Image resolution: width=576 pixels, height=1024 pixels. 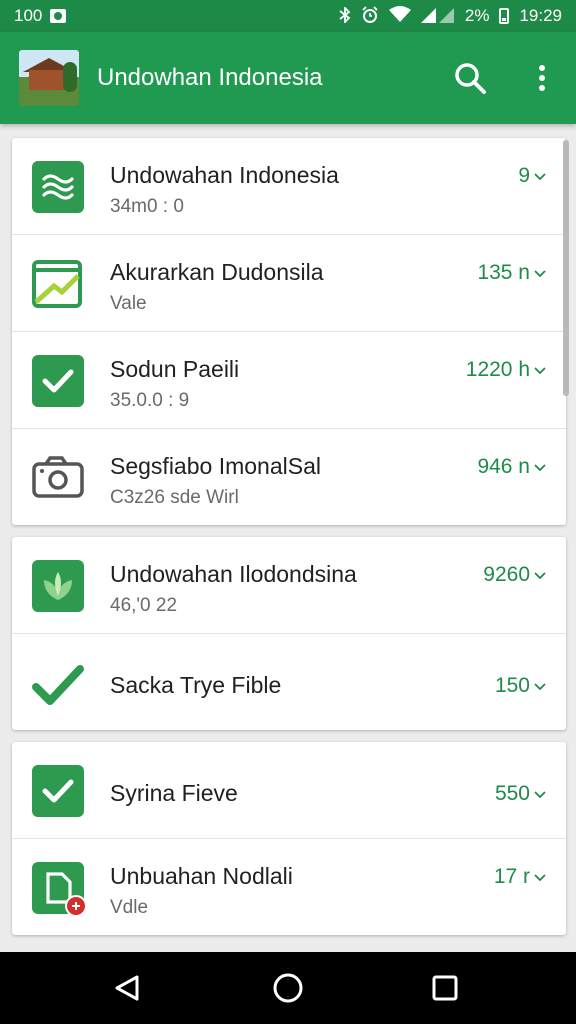 What do you see at coordinates (512, 793) in the screenshot?
I see `item-value-text: 550` at bounding box center [512, 793].